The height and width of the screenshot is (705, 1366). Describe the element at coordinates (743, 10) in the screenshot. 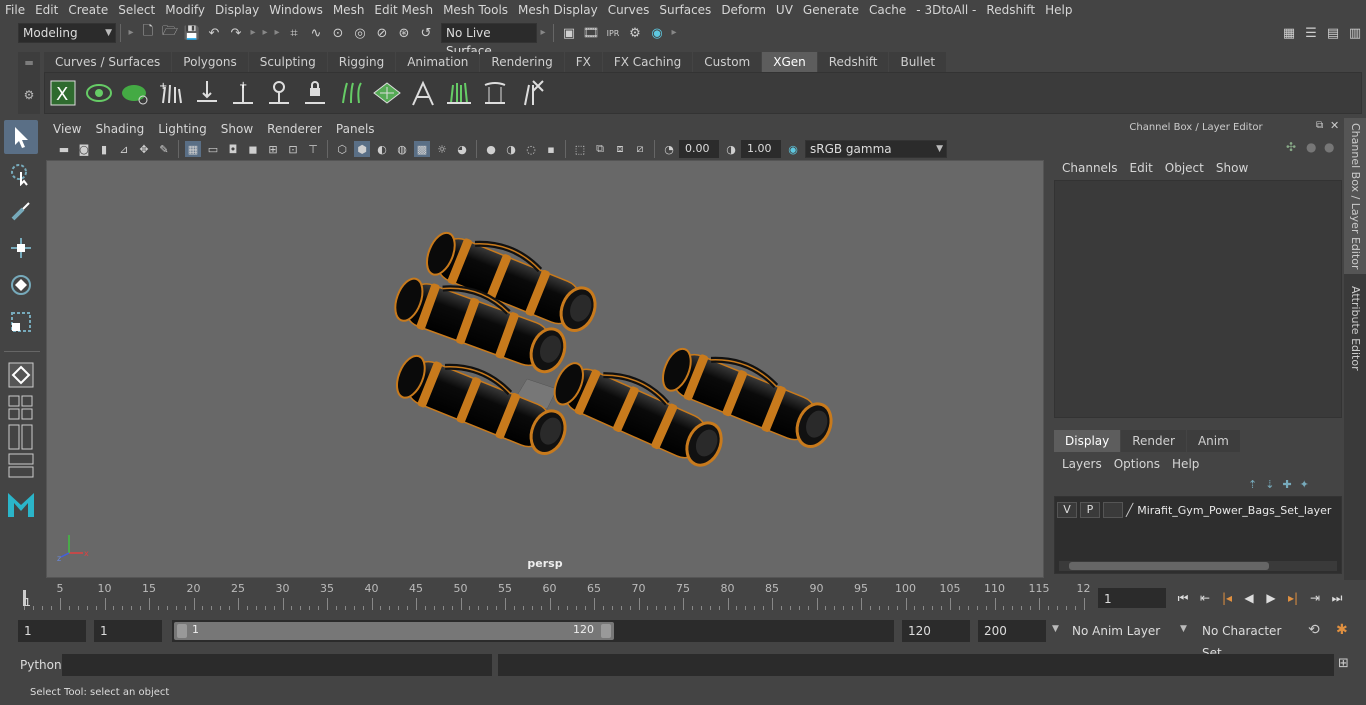

I see `menu-deform: Deform` at that location.